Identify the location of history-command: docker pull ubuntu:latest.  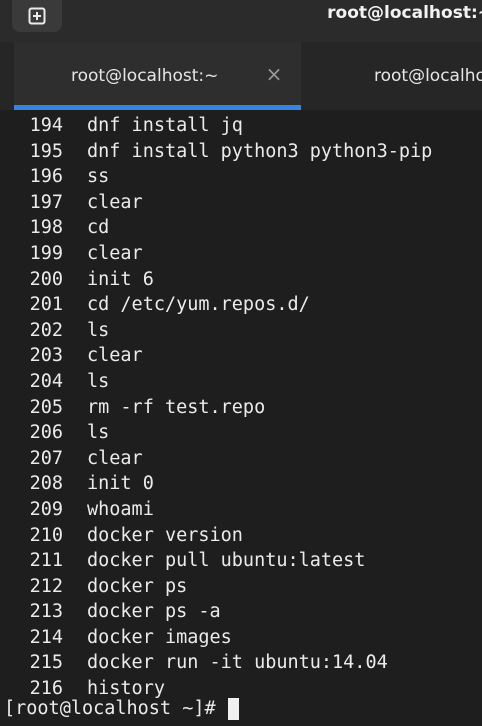
(226, 561).